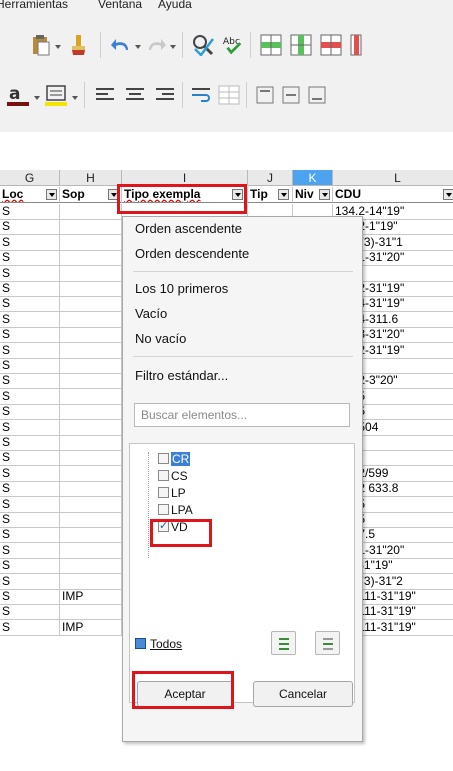  Describe the element at coordinates (30, 178) in the screenshot. I see `column-header-g: G` at that location.